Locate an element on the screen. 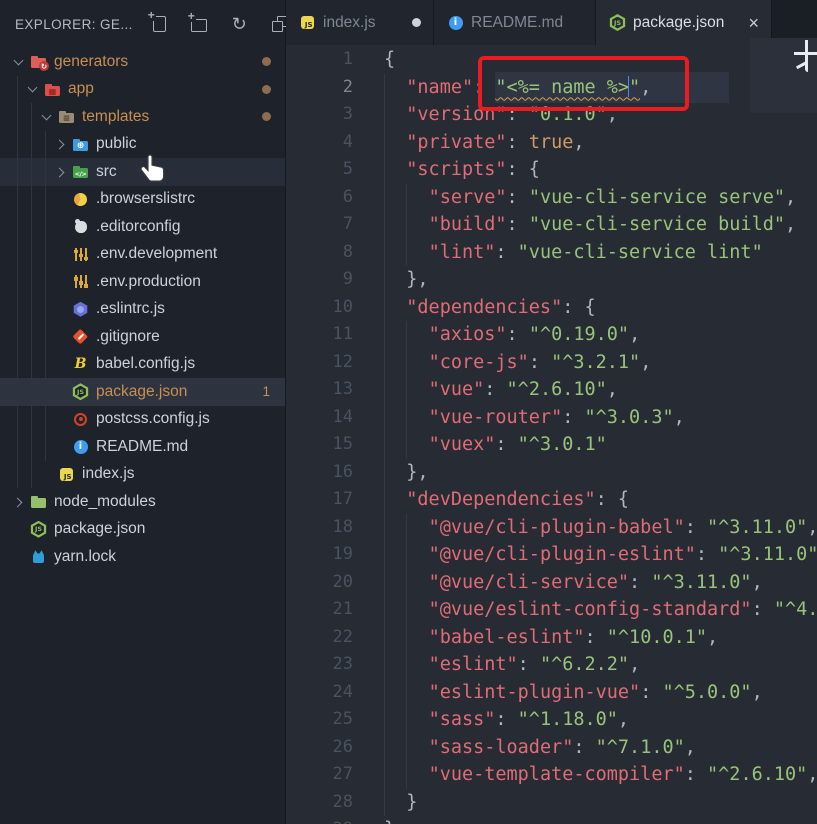 This screenshot has height=824, width=817. new-folder-icon is located at coordinates (199, 23).